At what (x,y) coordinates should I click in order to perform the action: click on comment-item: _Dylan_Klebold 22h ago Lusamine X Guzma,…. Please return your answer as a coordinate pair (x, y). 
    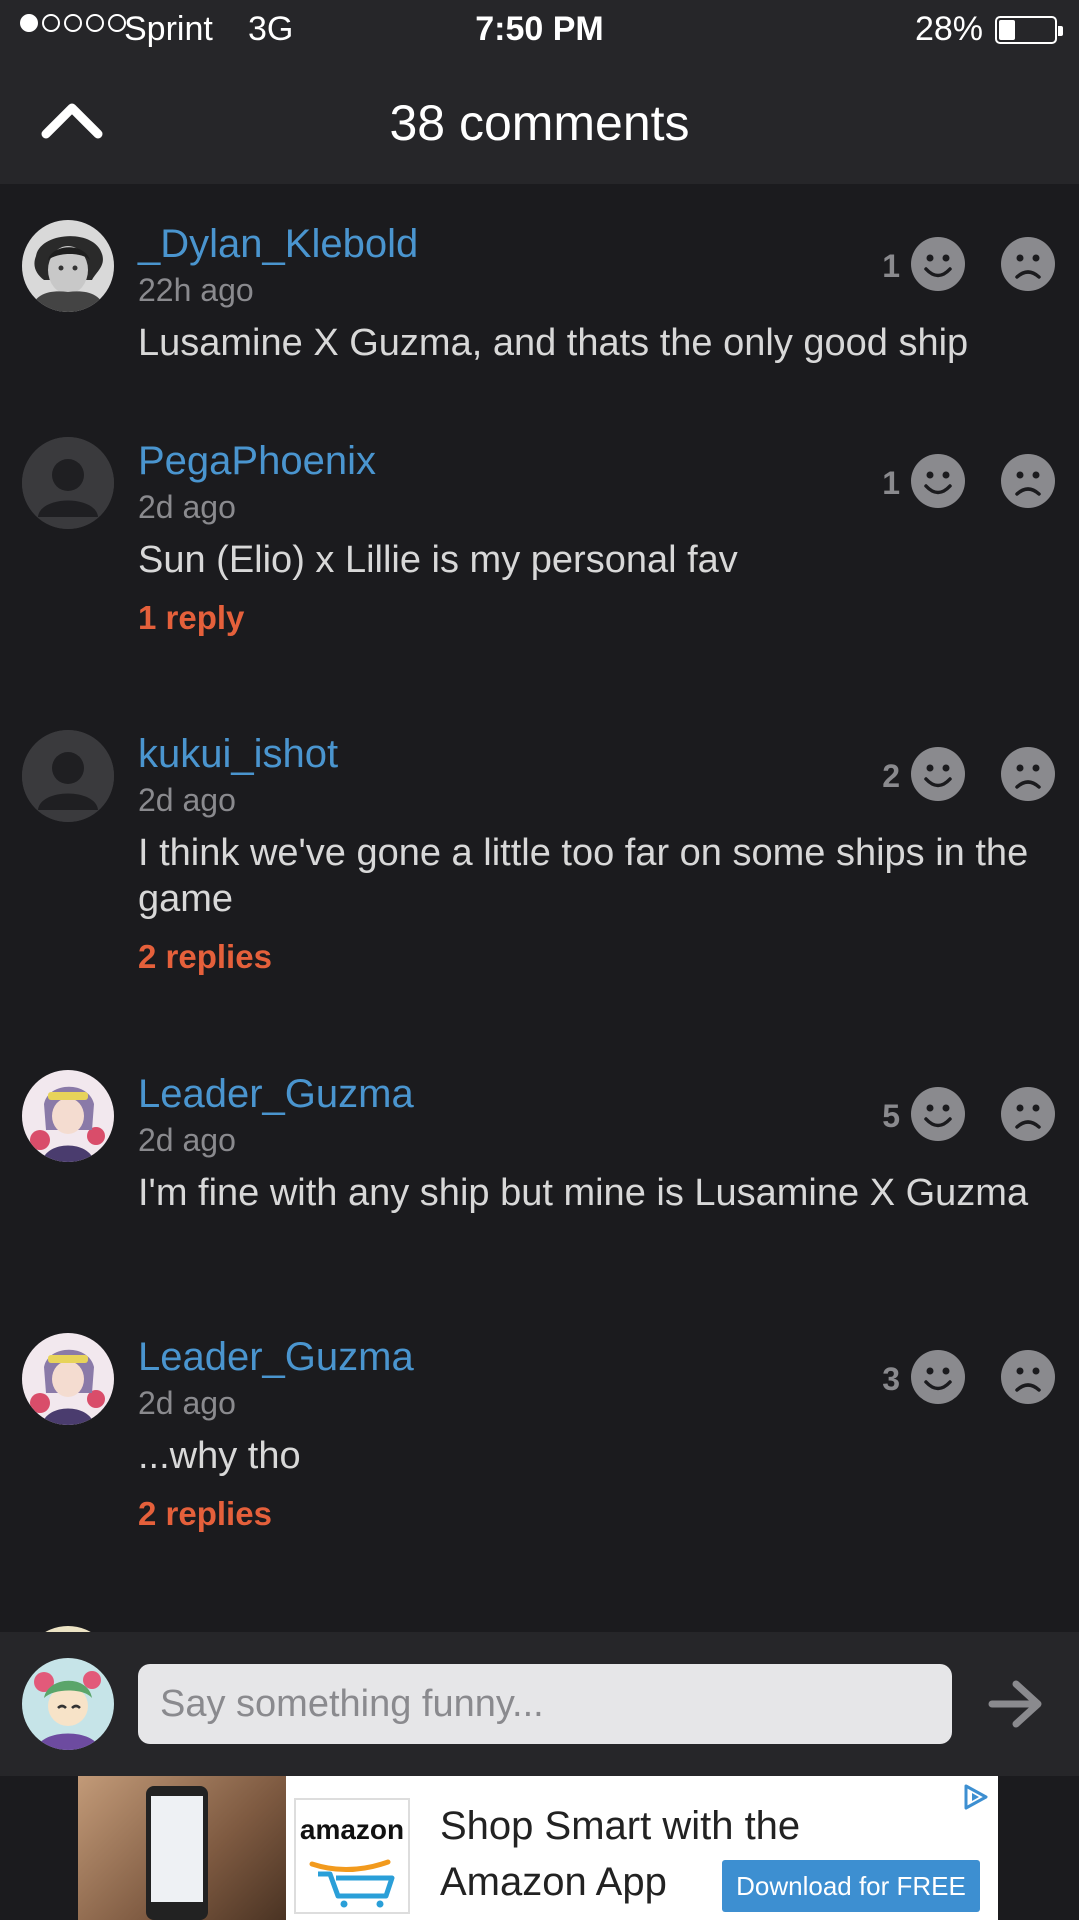
    Looking at the image, I should click on (539, 282).